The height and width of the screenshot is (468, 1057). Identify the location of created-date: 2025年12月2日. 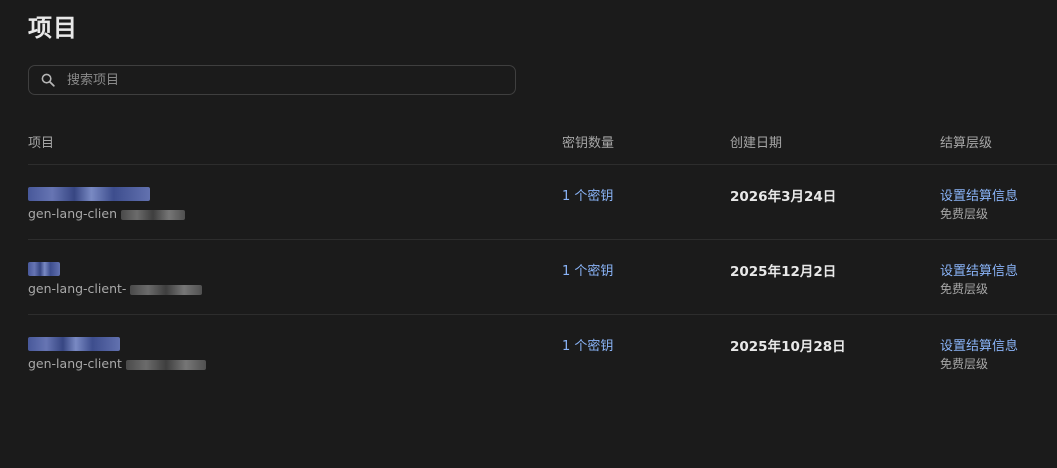
(783, 272).